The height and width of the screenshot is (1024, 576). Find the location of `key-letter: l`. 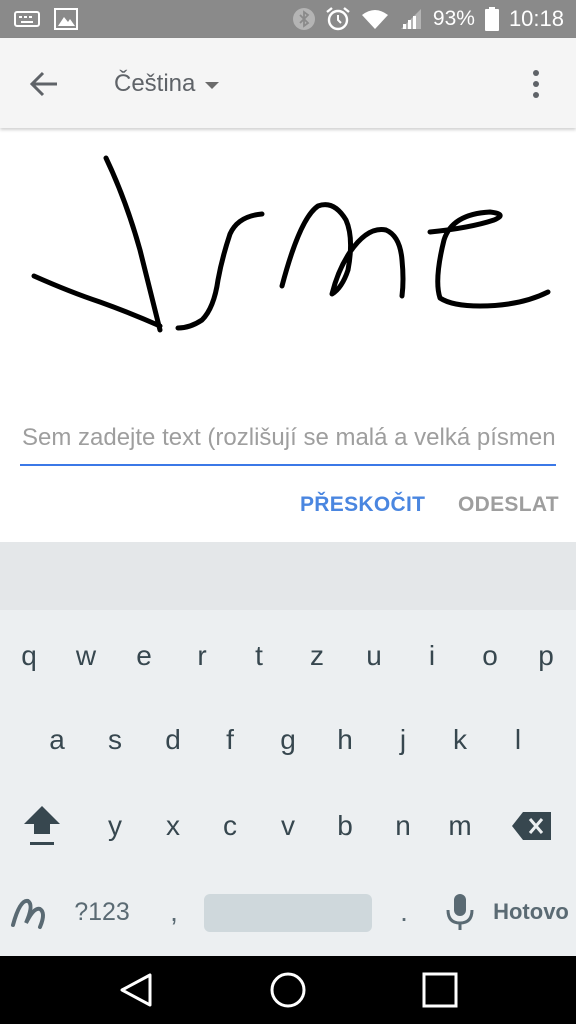

key-letter: l is located at coordinates (518, 740).